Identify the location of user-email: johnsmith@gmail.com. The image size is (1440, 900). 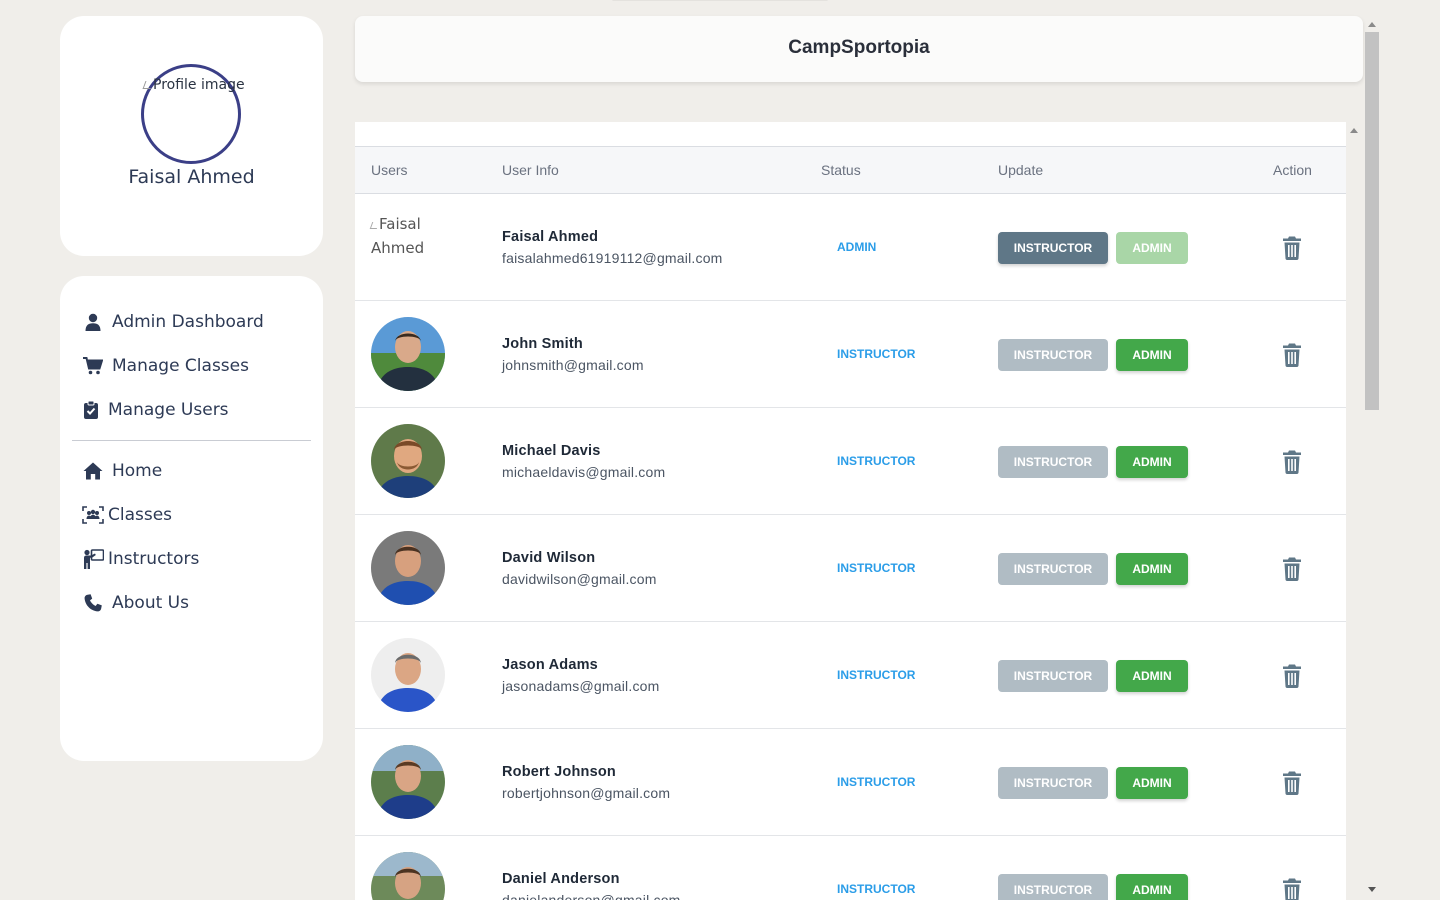
(573, 365).